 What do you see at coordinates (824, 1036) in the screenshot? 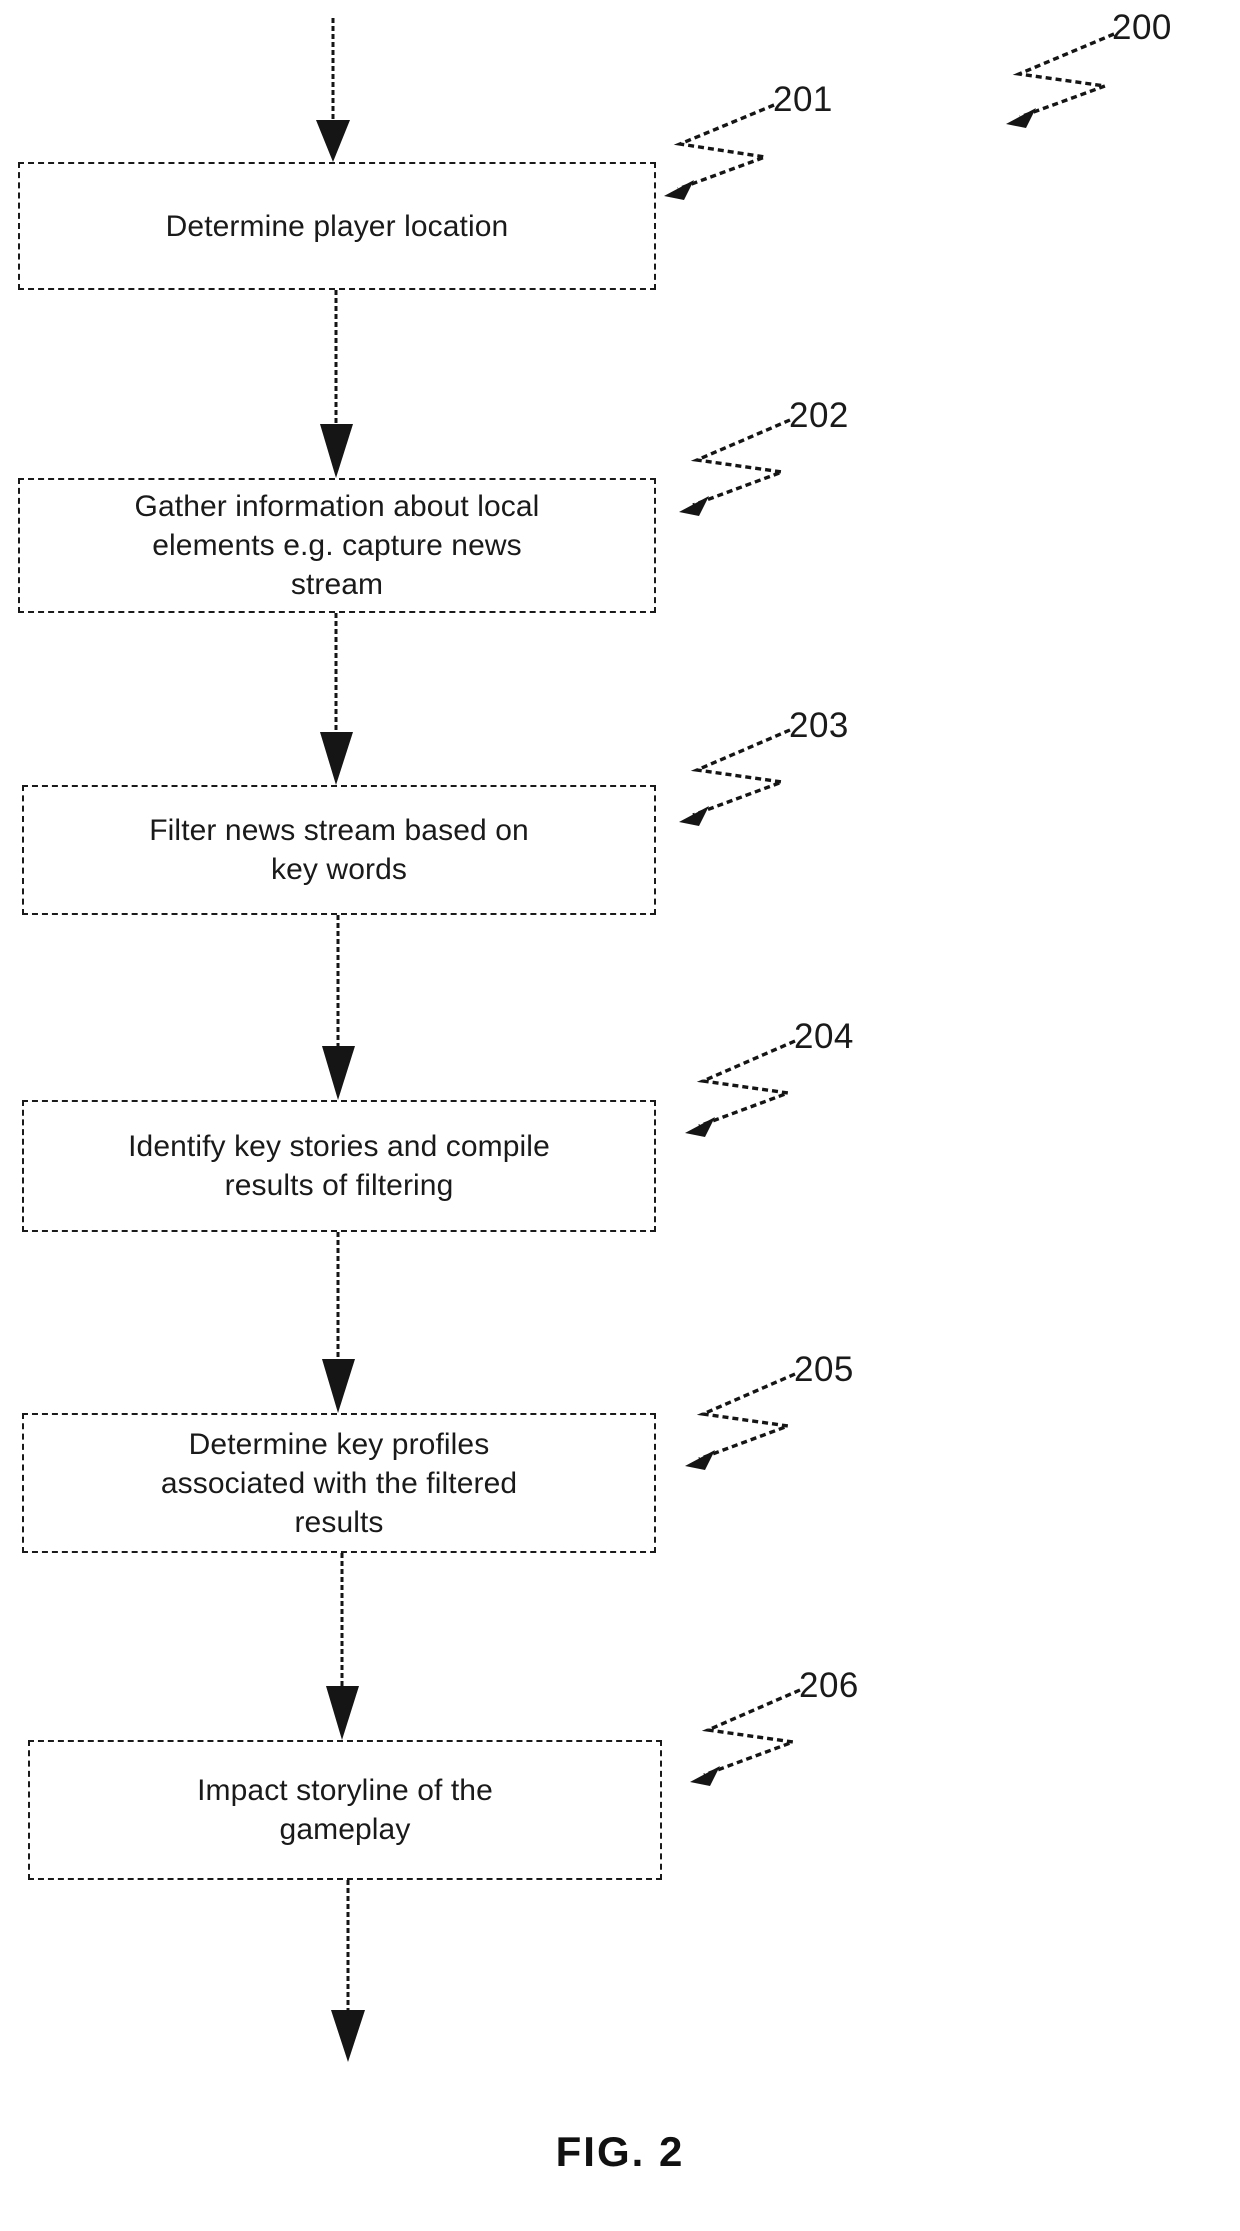
I see `reference-numeral-204: 204` at bounding box center [824, 1036].